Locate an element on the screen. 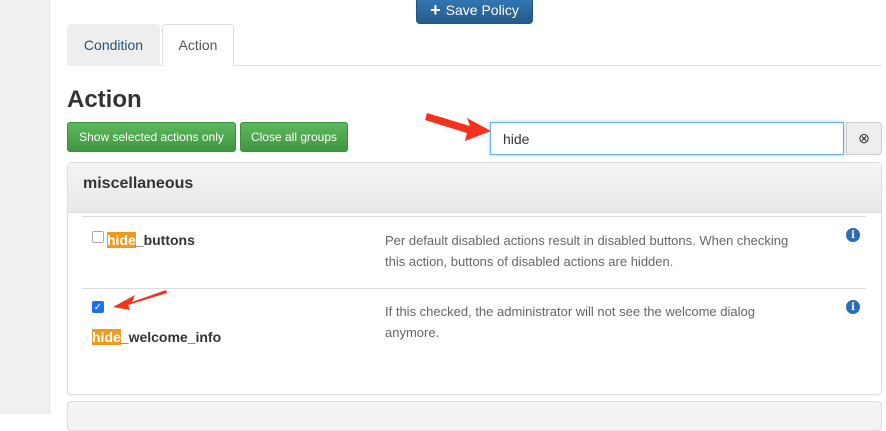  action-name-rest: _welcome_info is located at coordinates (171, 337).